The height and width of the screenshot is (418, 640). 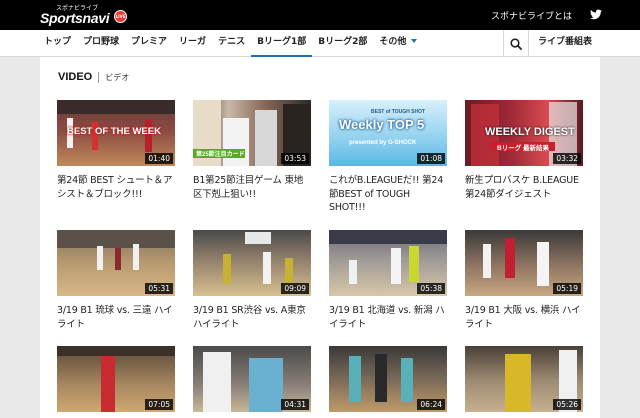 What do you see at coordinates (116, 263) in the screenshot?
I see `video-thumbnail: 05:31` at bounding box center [116, 263].